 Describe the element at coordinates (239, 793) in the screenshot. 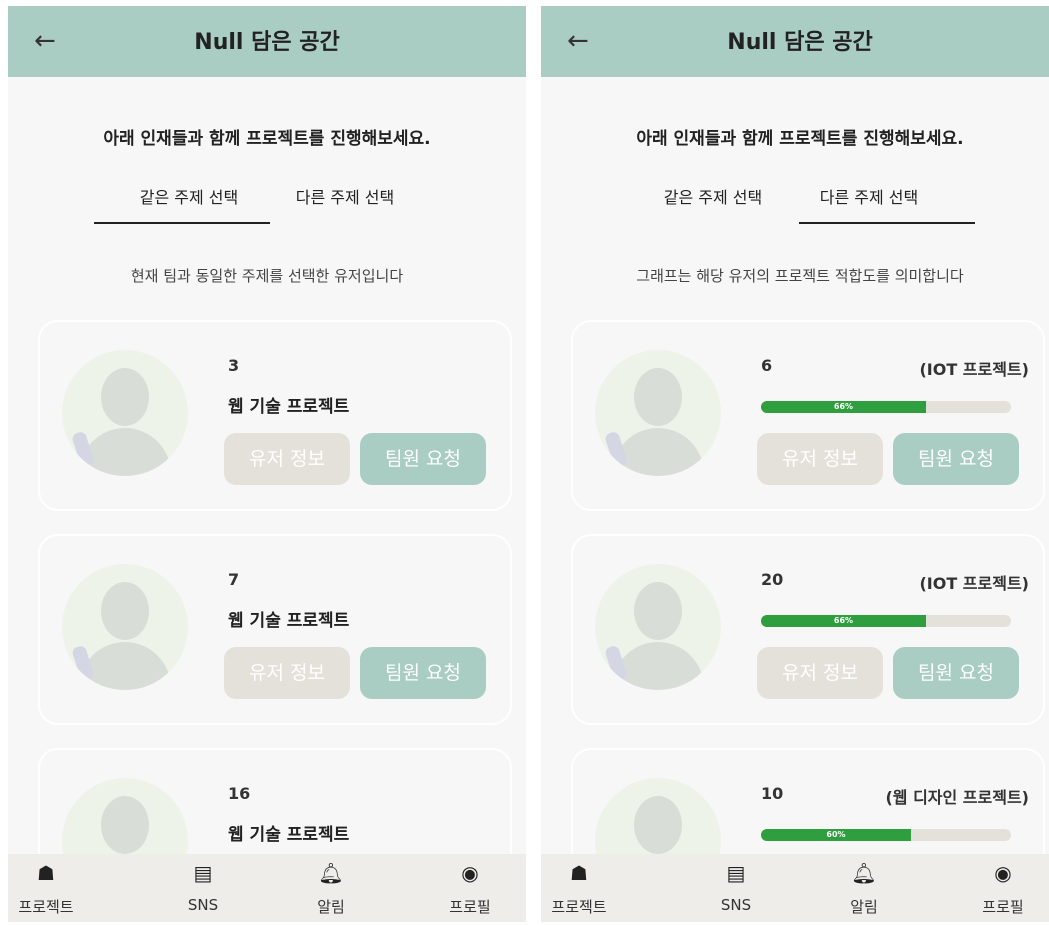

I see `user-id: 16` at that location.